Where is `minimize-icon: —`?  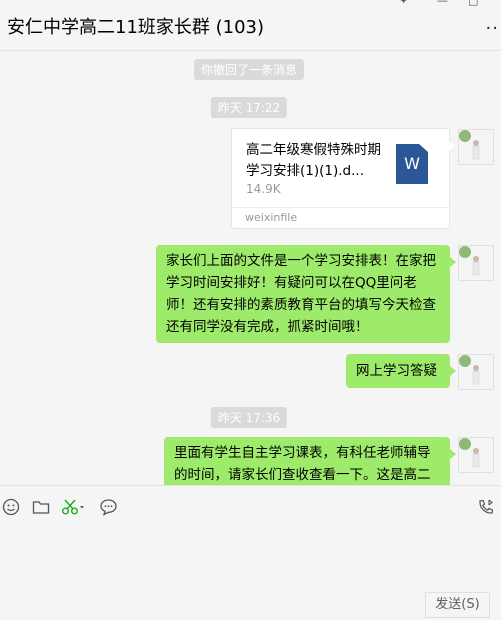
minimize-icon: — is located at coordinates (442, 3).